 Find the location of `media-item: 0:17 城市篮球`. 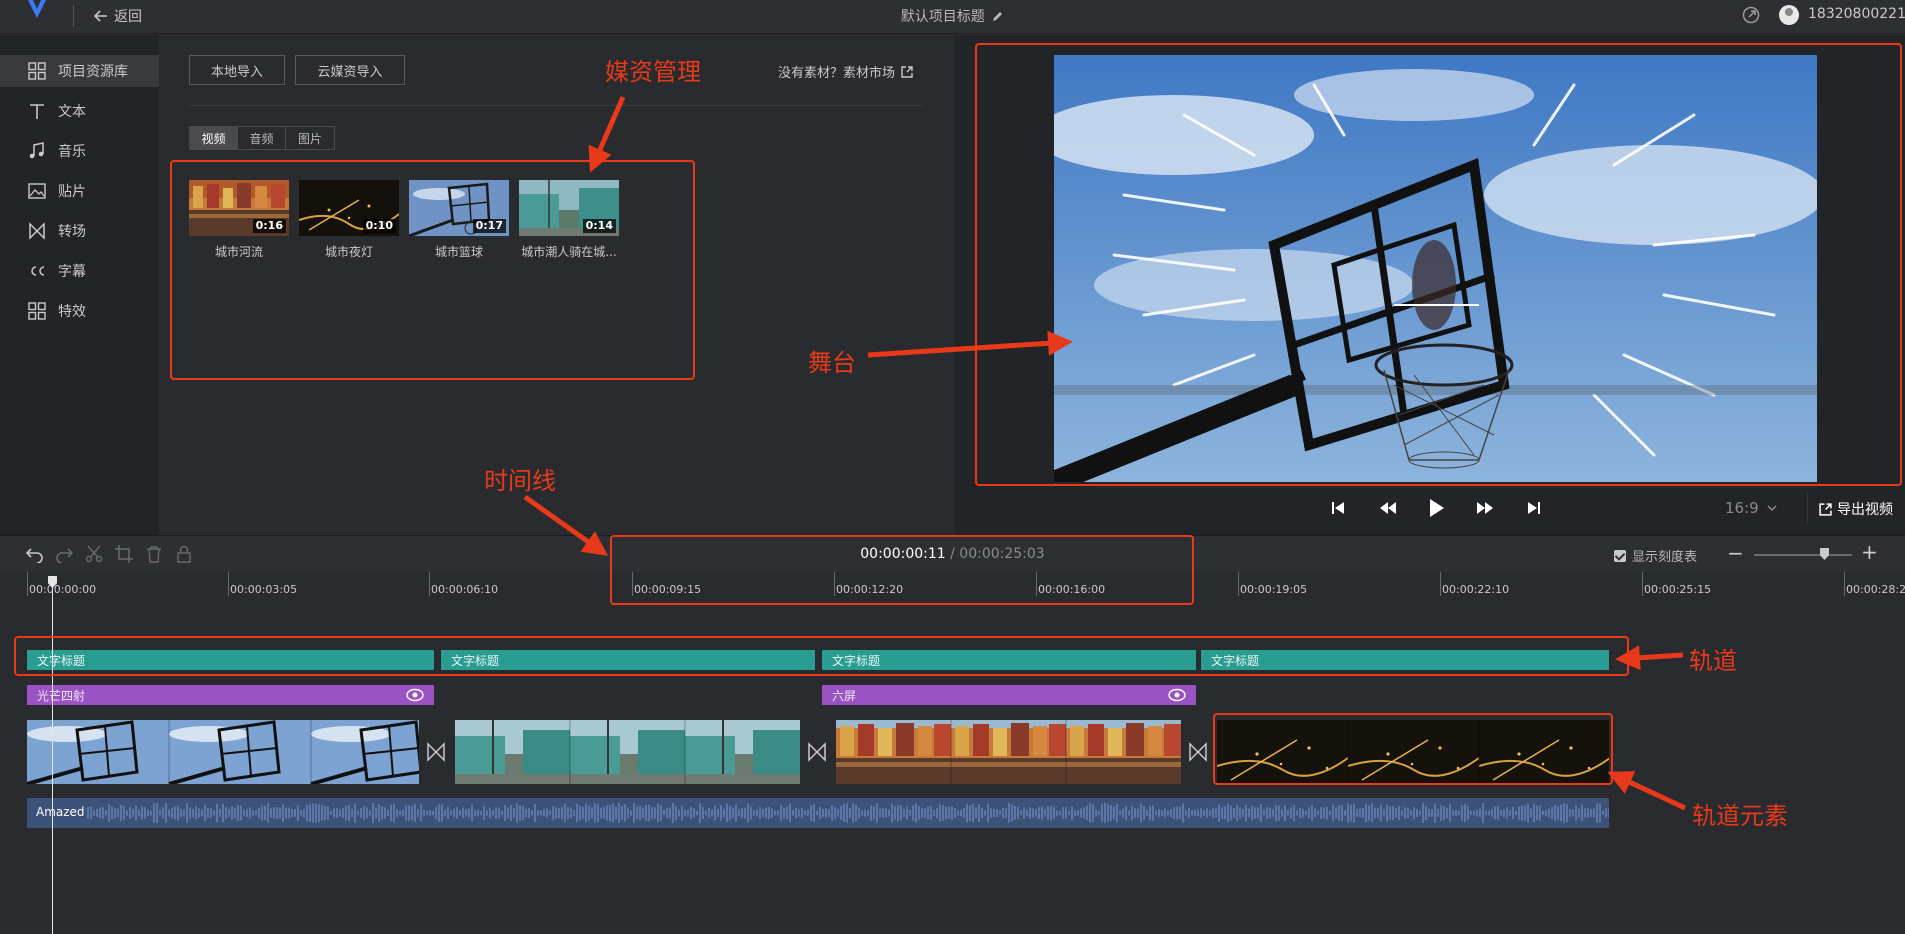

media-item: 0:17 城市篮球 is located at coordinates (459, 220).